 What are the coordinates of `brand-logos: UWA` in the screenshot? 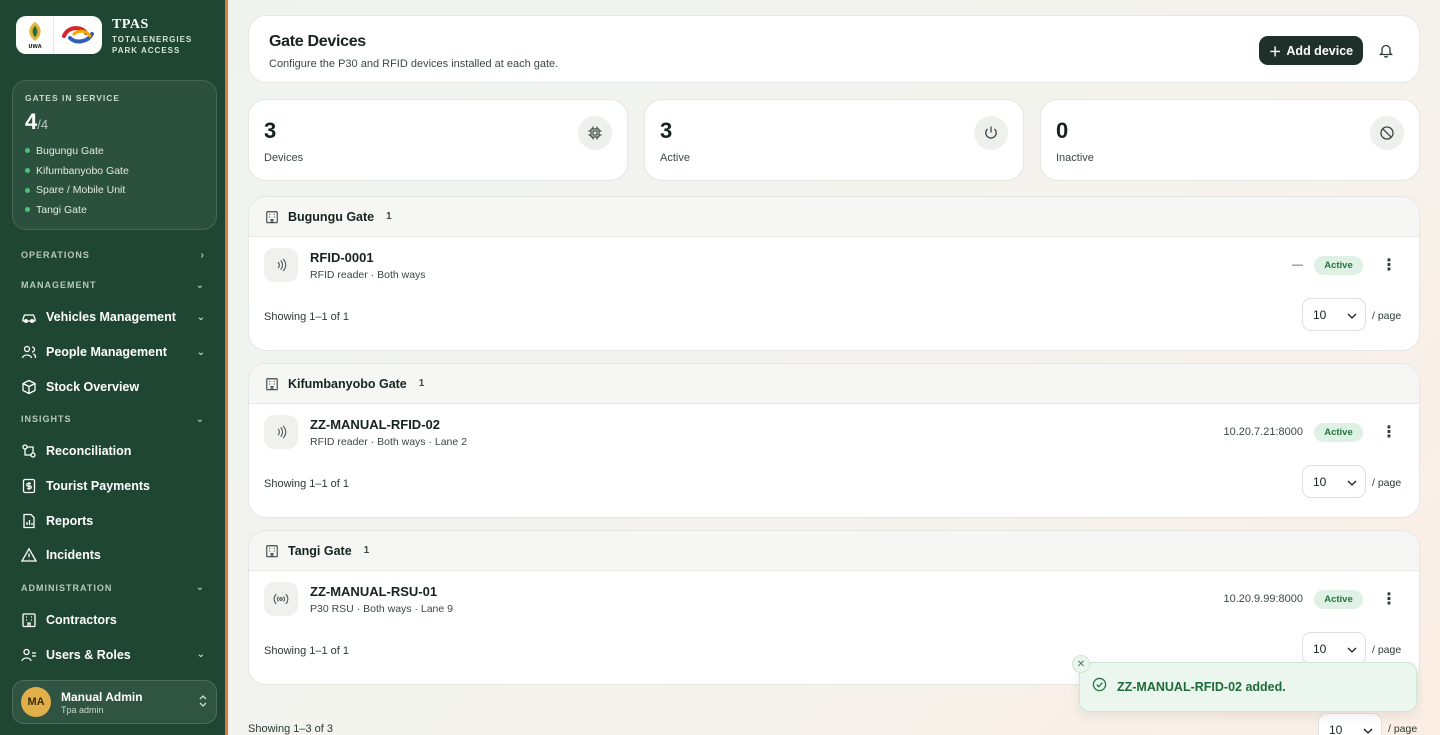 It's located at (59, 35).